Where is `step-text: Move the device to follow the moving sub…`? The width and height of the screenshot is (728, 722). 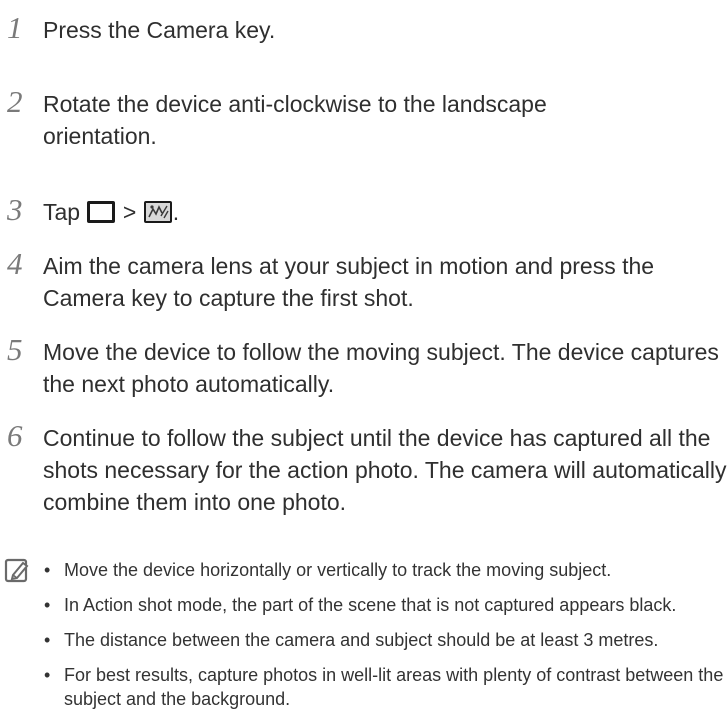
step-text: Move the device to follow the moving sub… is located at coordinates (381, 368).